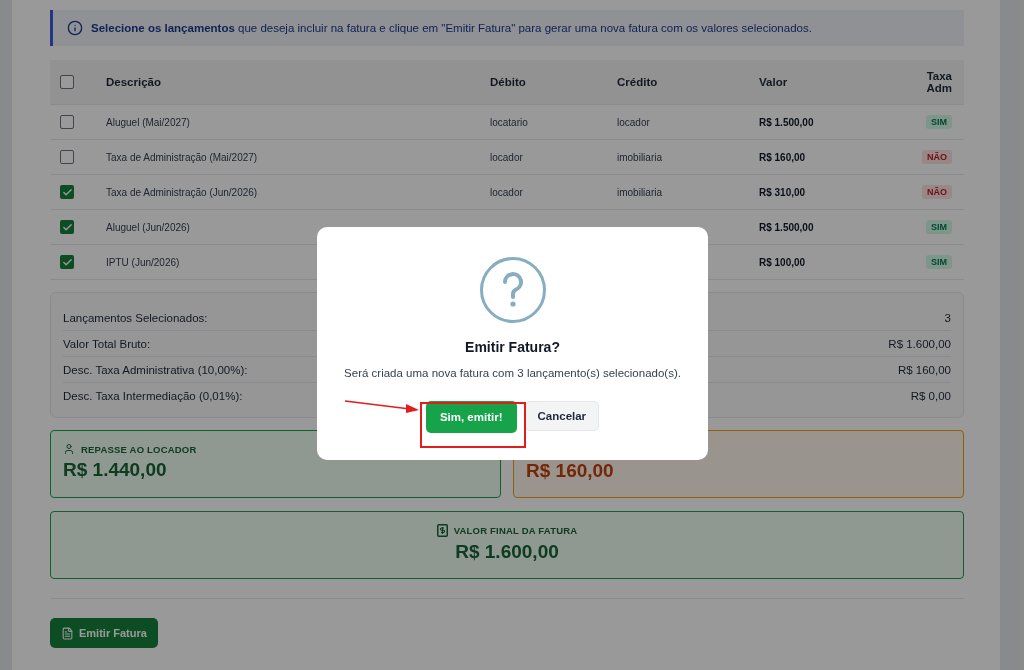 The image size is (1024, 670). Describe the element at coordinates (155, 369) in the screenshot. I see `summary-label: Desc. Taxa Administrativa (10,00%):` at that location.